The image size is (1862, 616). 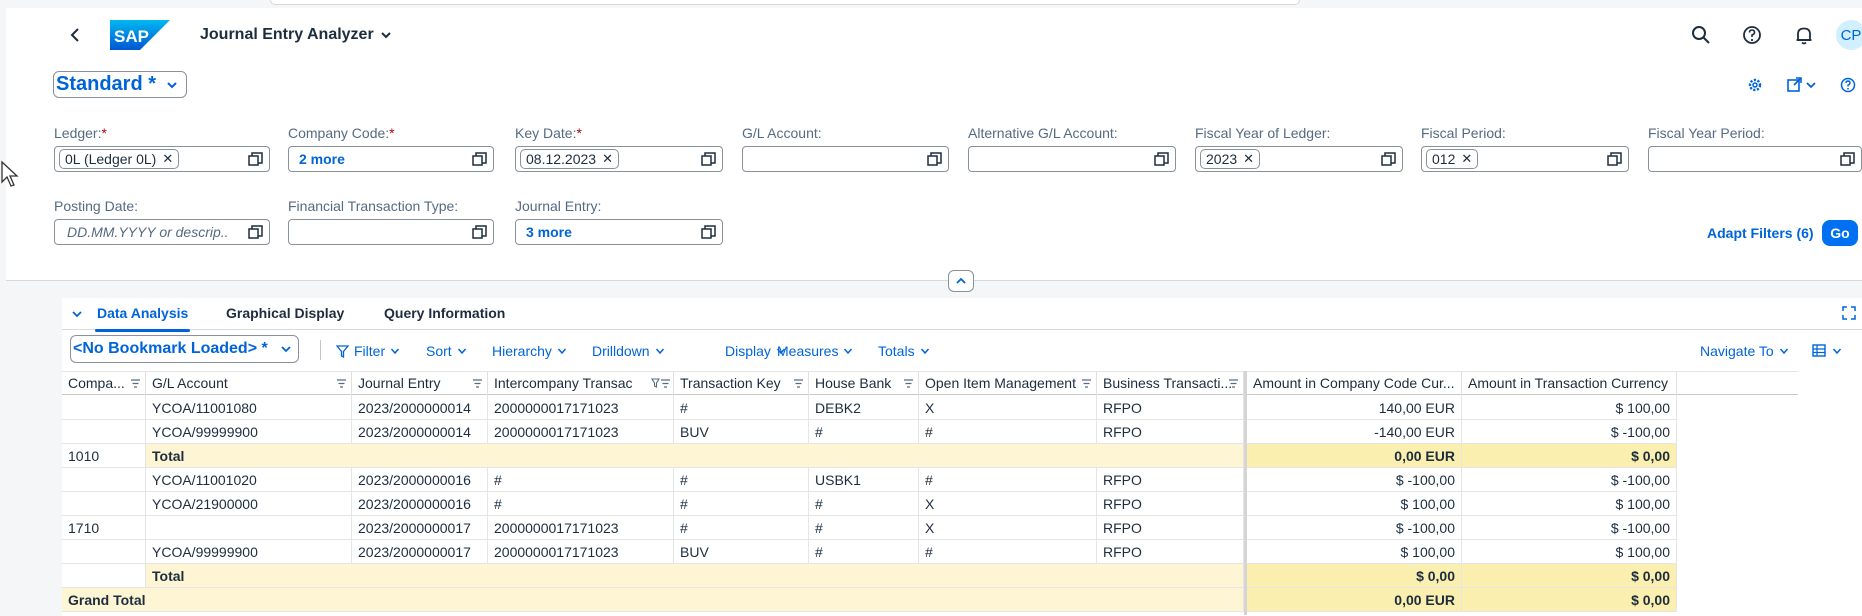 I want to click on navigate-to-button: Navigate To, so click(x=1744, y=351).